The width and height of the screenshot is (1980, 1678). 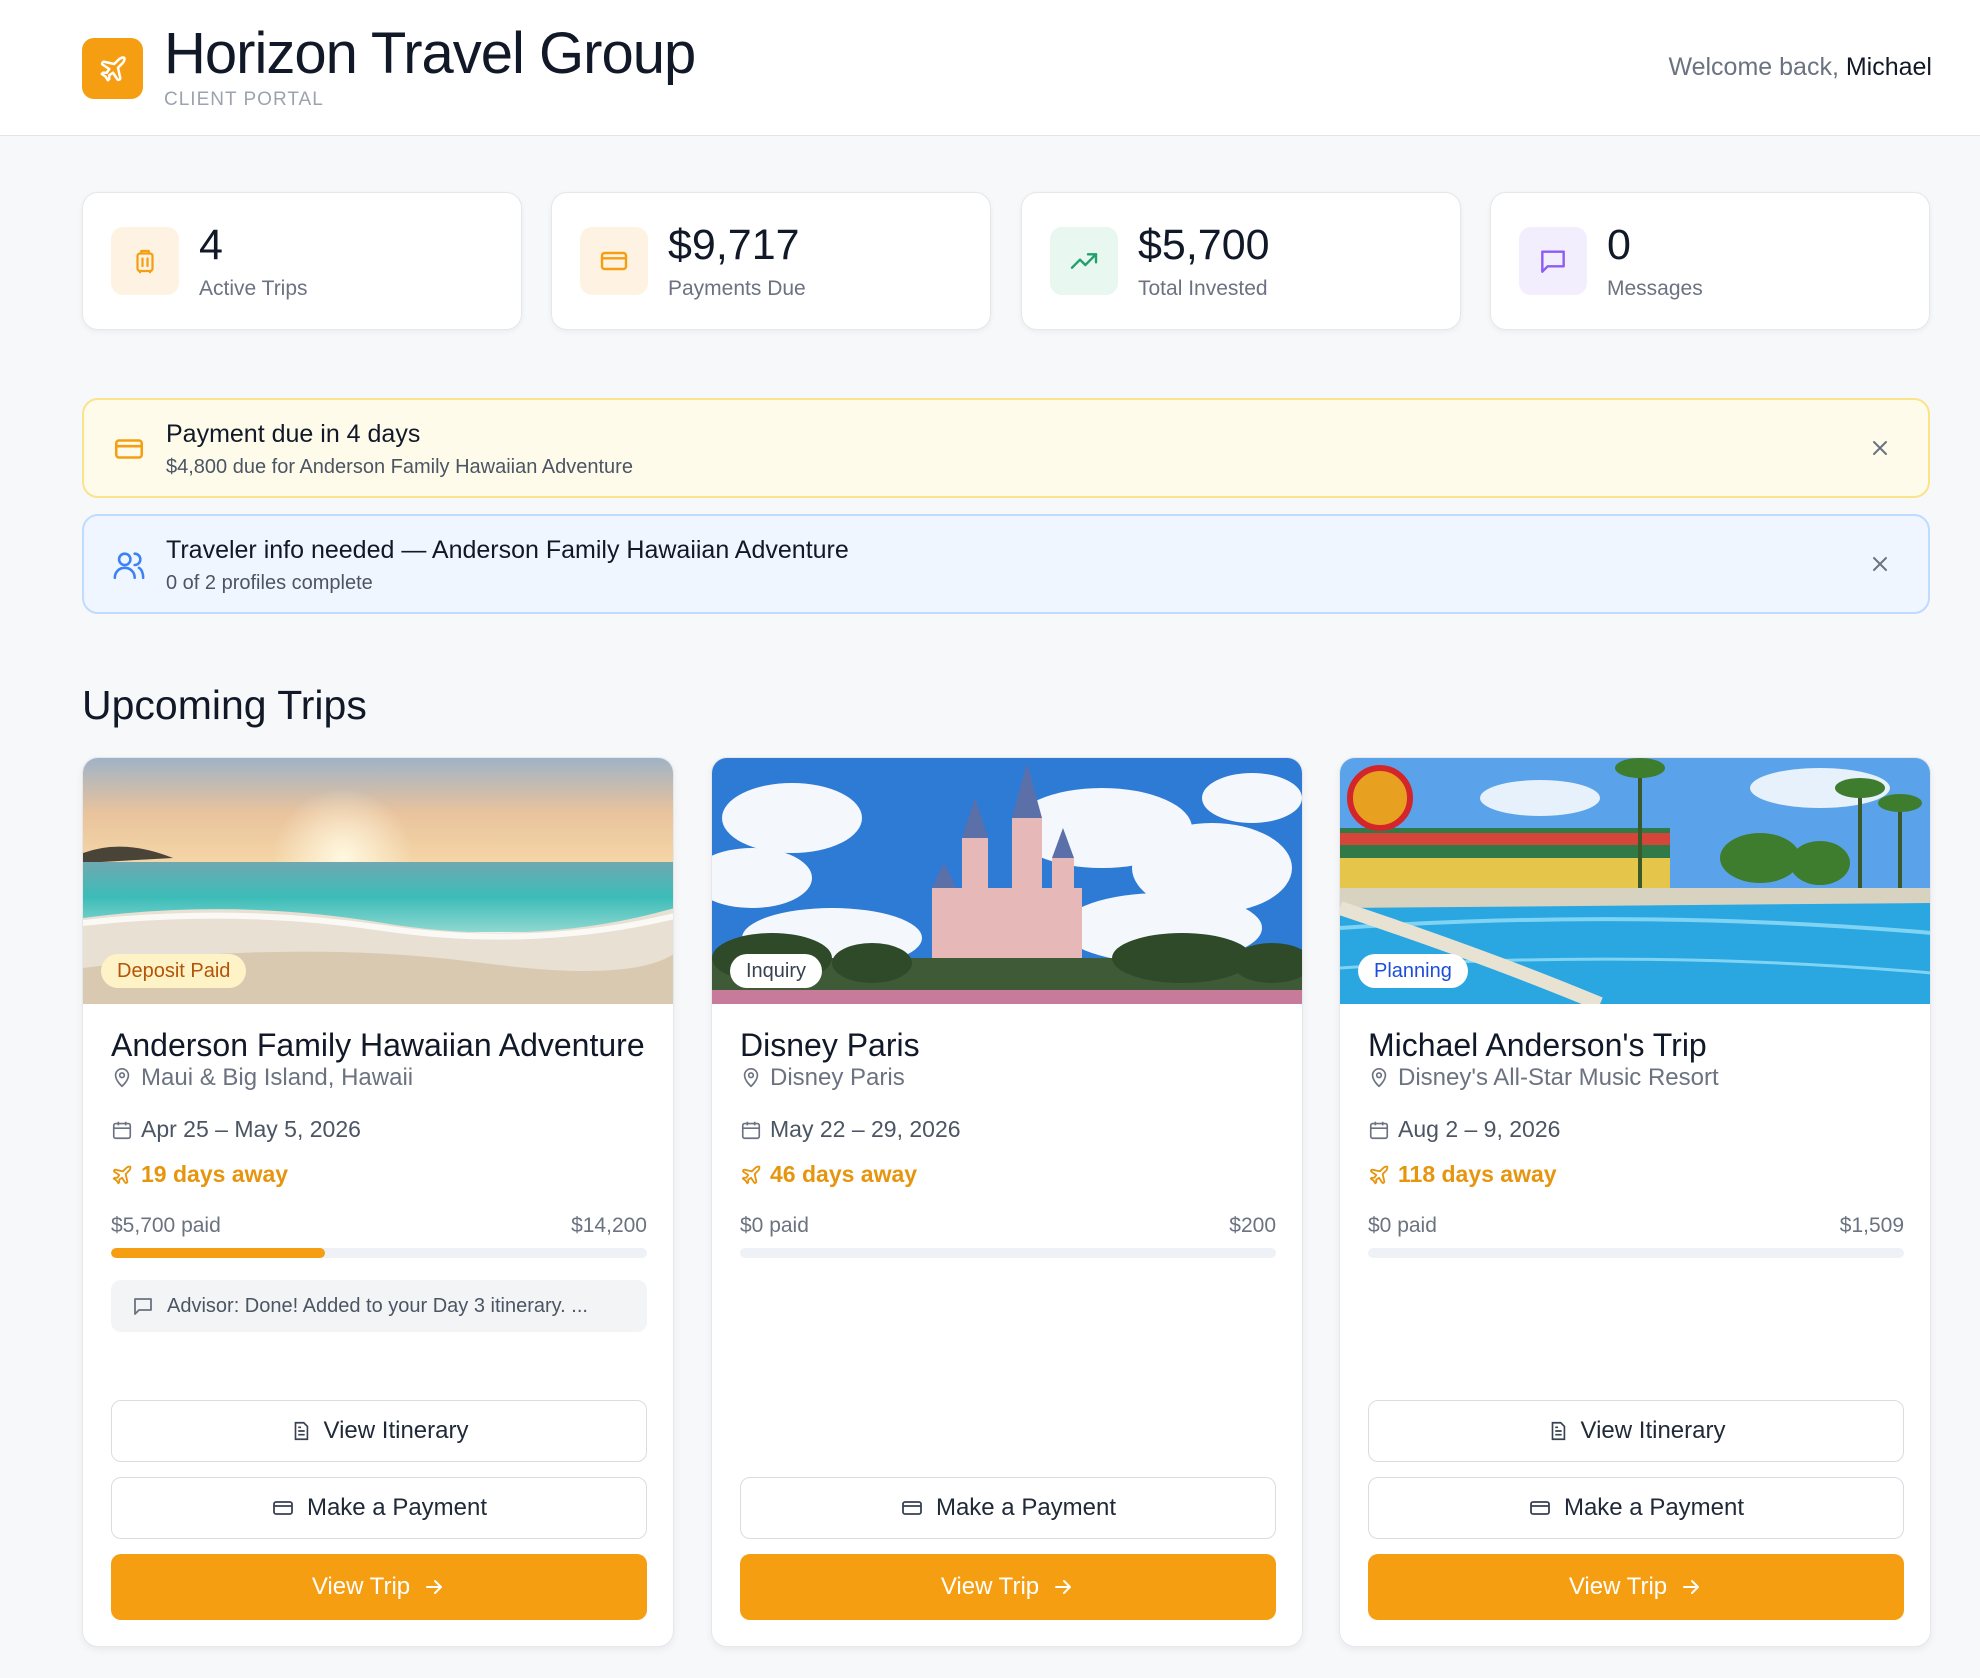 I want to click on alert-subtitle: 0 of 2 profiles complete, so click(x=269, y=583).